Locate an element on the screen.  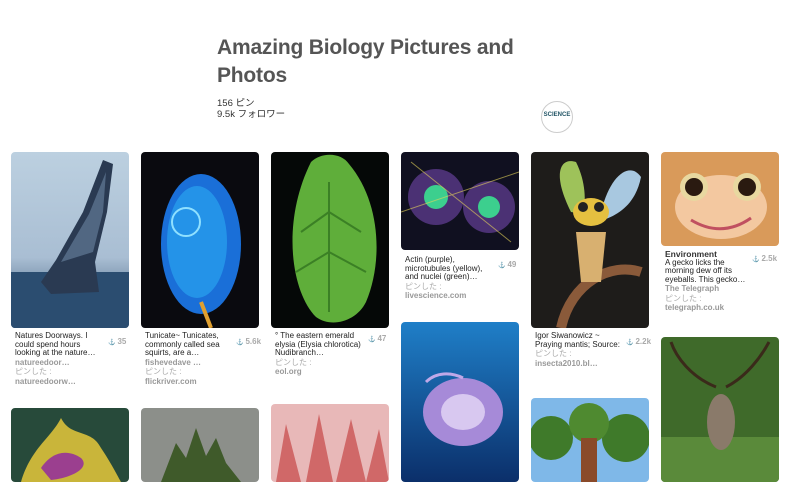
sequoia-image is located at coordinates (590, 440).